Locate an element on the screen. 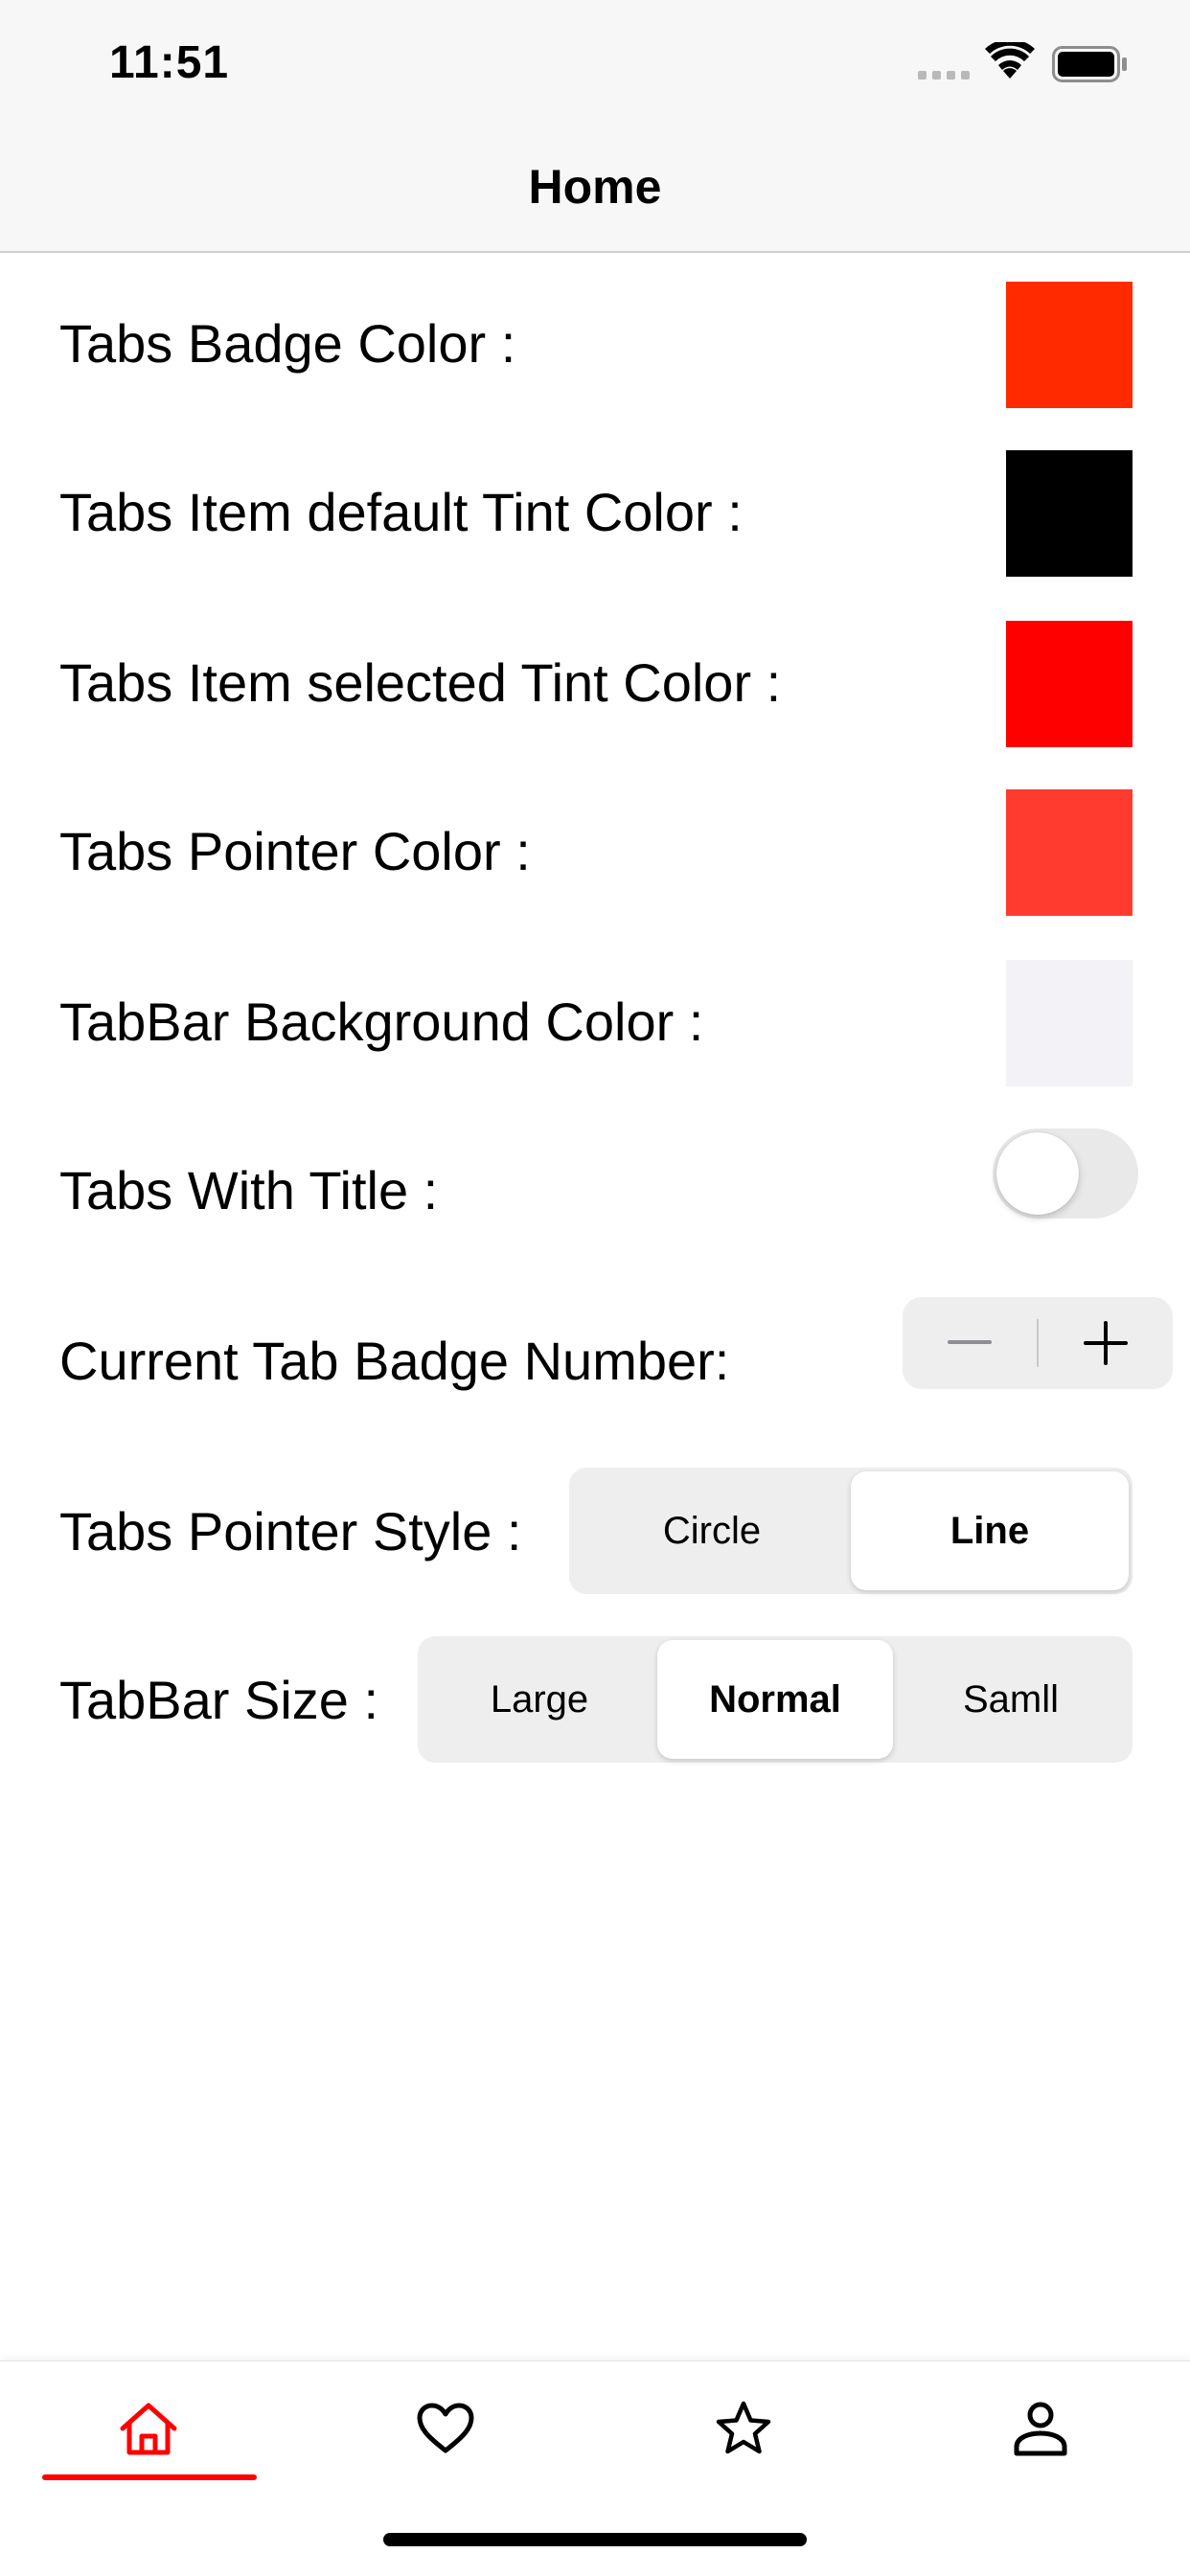 Image resolution: width=1190 pixels, height=2576 pixels. segment-large: Large is located at coordinates (540, 1700).